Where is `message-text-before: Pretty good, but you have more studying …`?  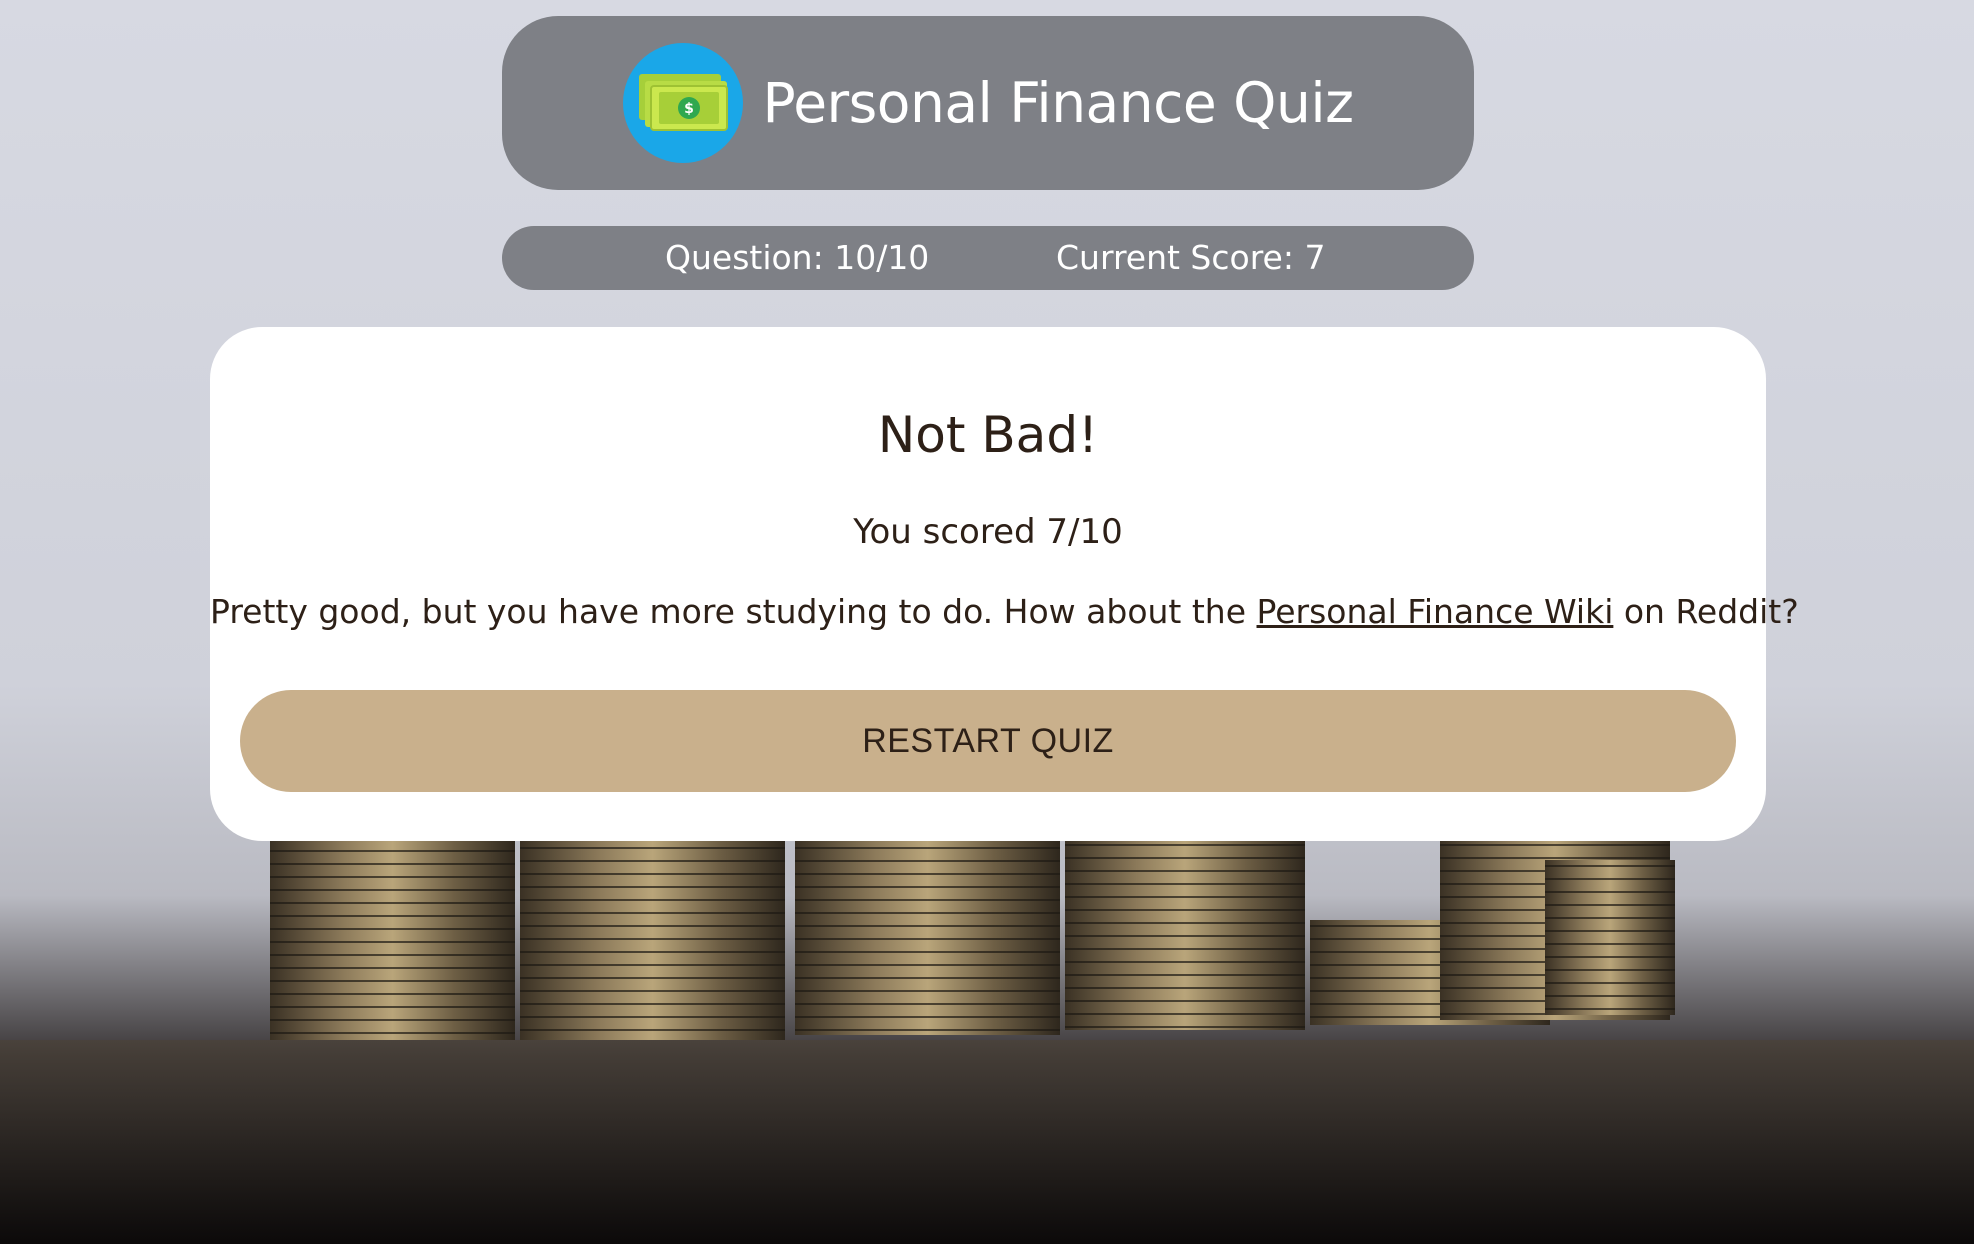
message-text-before: Pretty good, but you have more studying … is located at coordinates (733, 611).